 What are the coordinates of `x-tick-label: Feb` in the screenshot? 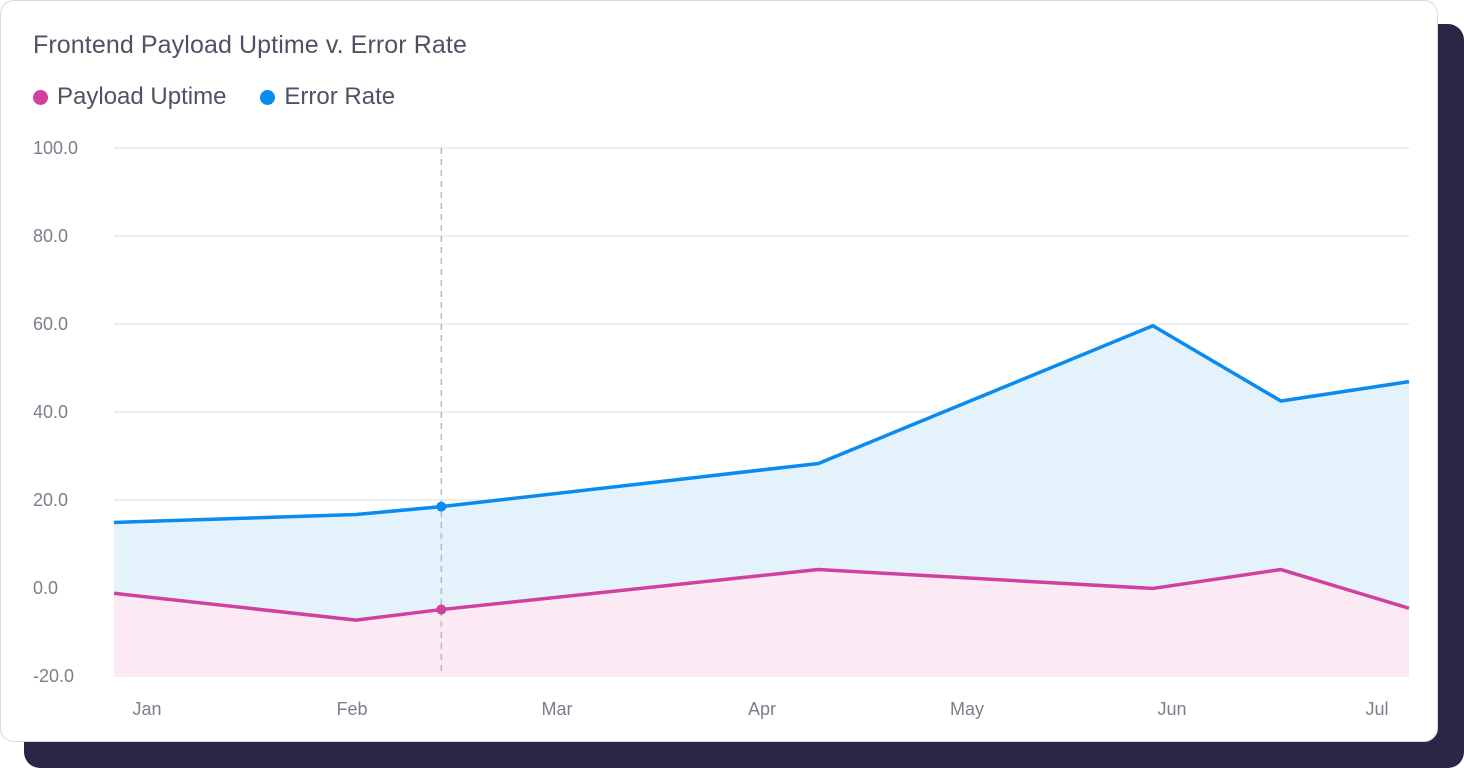 It's located at (351, 709).